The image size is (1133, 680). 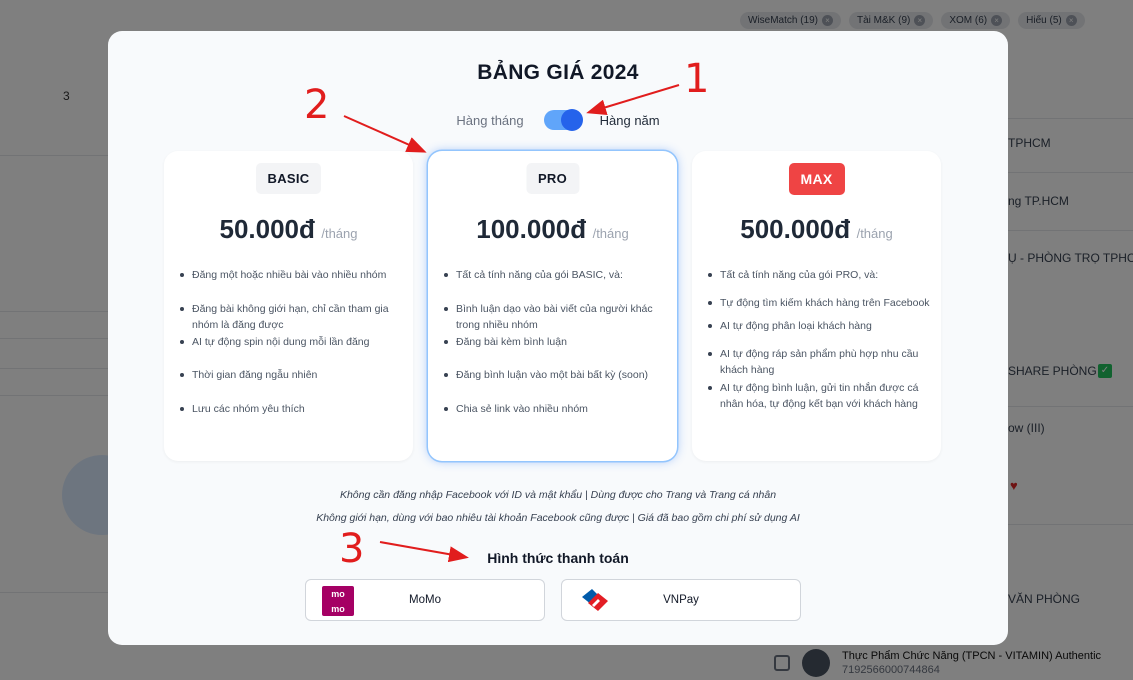 I want to click on annotation-number-2: 2, so click(x=316, y=105).